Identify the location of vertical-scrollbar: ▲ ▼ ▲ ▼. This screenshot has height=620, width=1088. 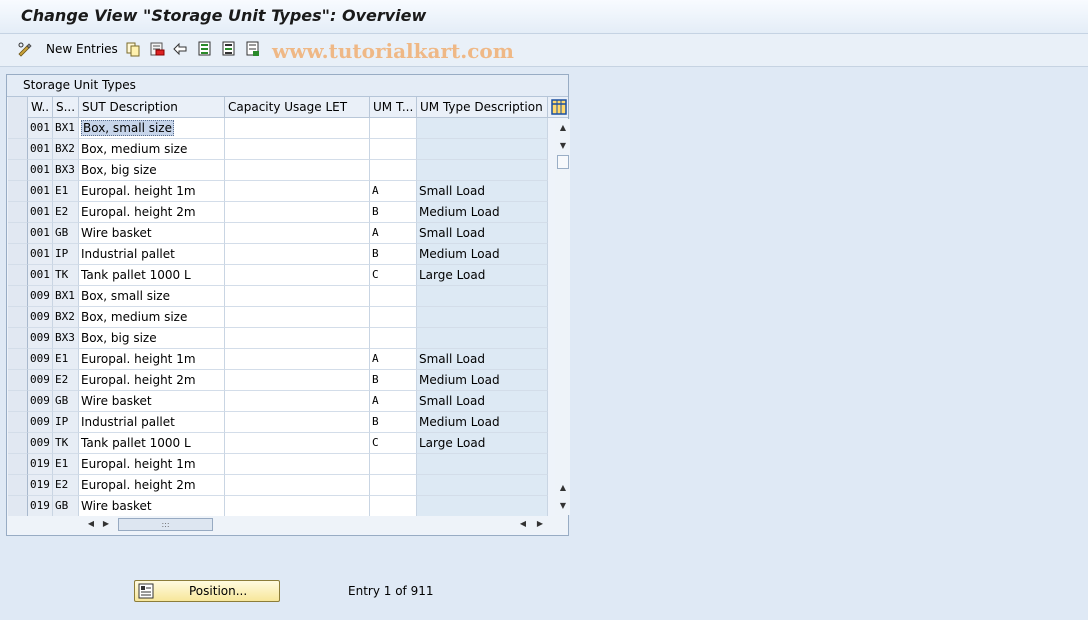
(562, 317).